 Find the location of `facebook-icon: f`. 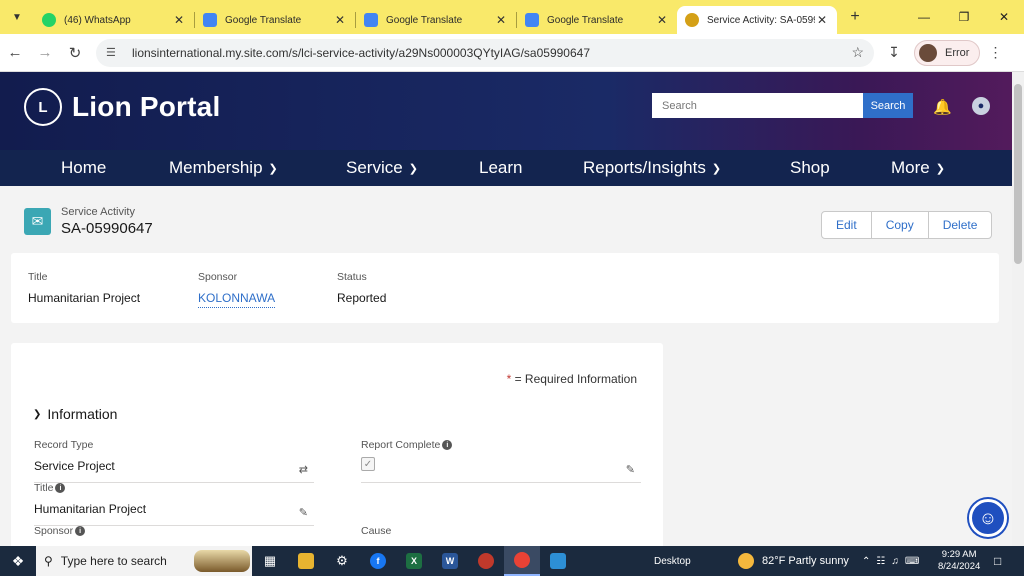

facebook-icon: f is located at coordinates (378, 561).